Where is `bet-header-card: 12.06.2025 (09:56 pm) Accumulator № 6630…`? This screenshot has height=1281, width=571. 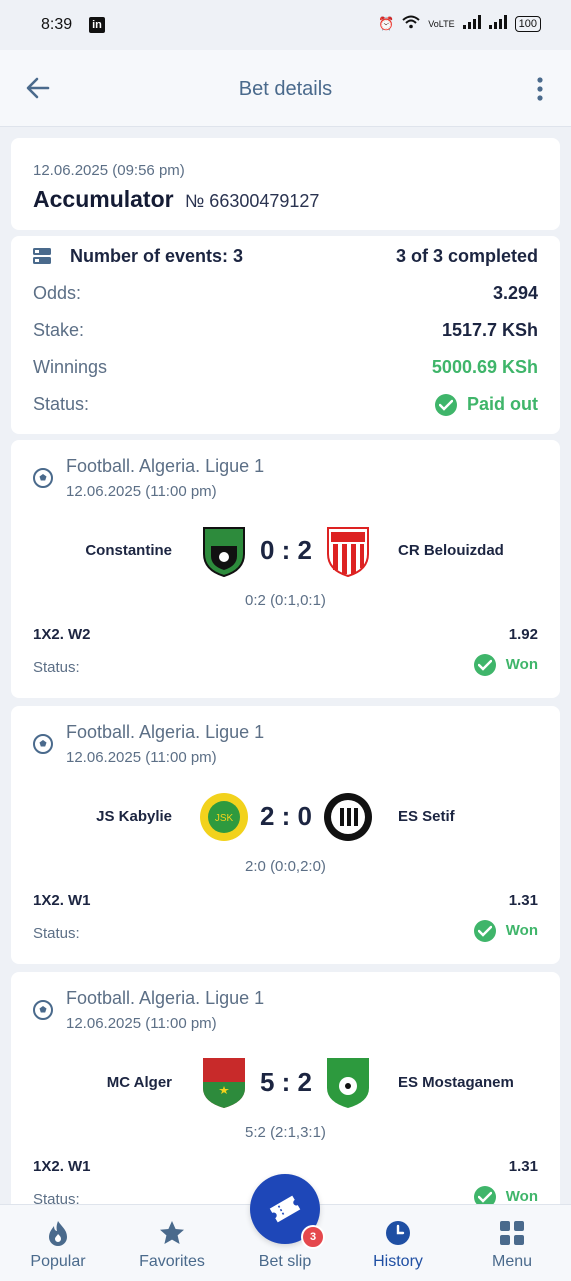
bet-header-card: 12.06.2025 (09:56 pm) Accumulator № 6630… is located at coordinates (285, 184).